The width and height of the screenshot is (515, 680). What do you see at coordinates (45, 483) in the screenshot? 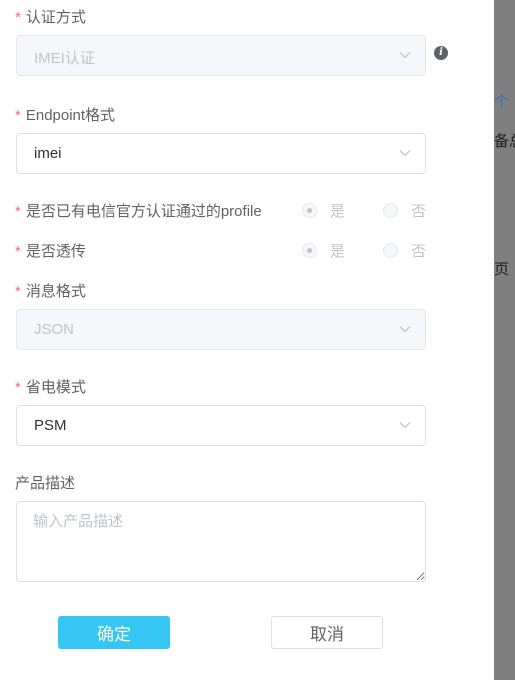
I see `description-label: 产品描述` at bounding box center [45, 483].